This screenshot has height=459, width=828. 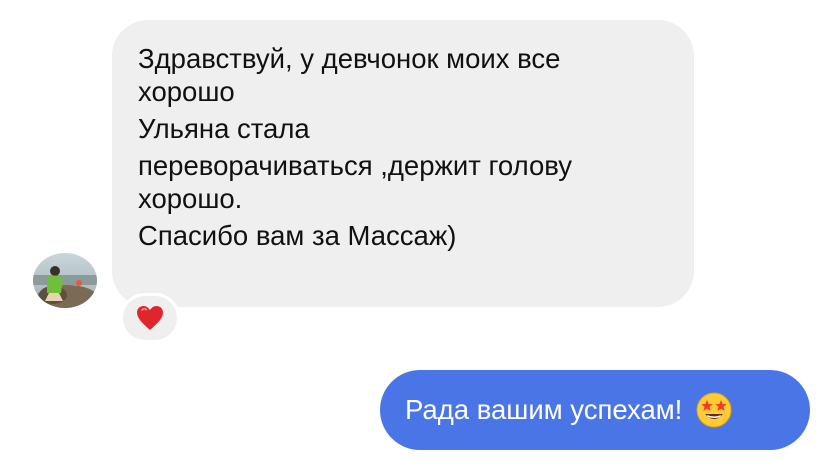 What do you see at coordinates (544, 409) in the screenshot?
I see `outgoing-message-text: Рада вашим успехам!` at bounding box center [544, 409].